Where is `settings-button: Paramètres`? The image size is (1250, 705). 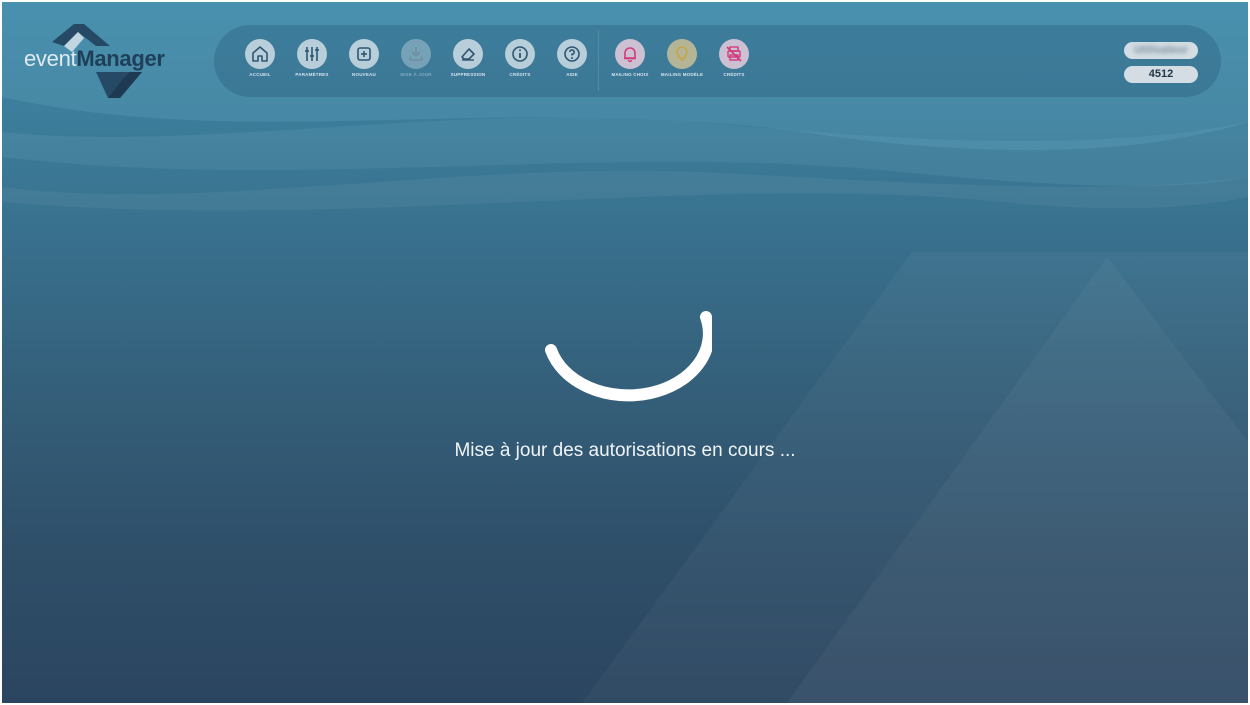 settings-button: Paramètres is located at coordinates (312, 65).